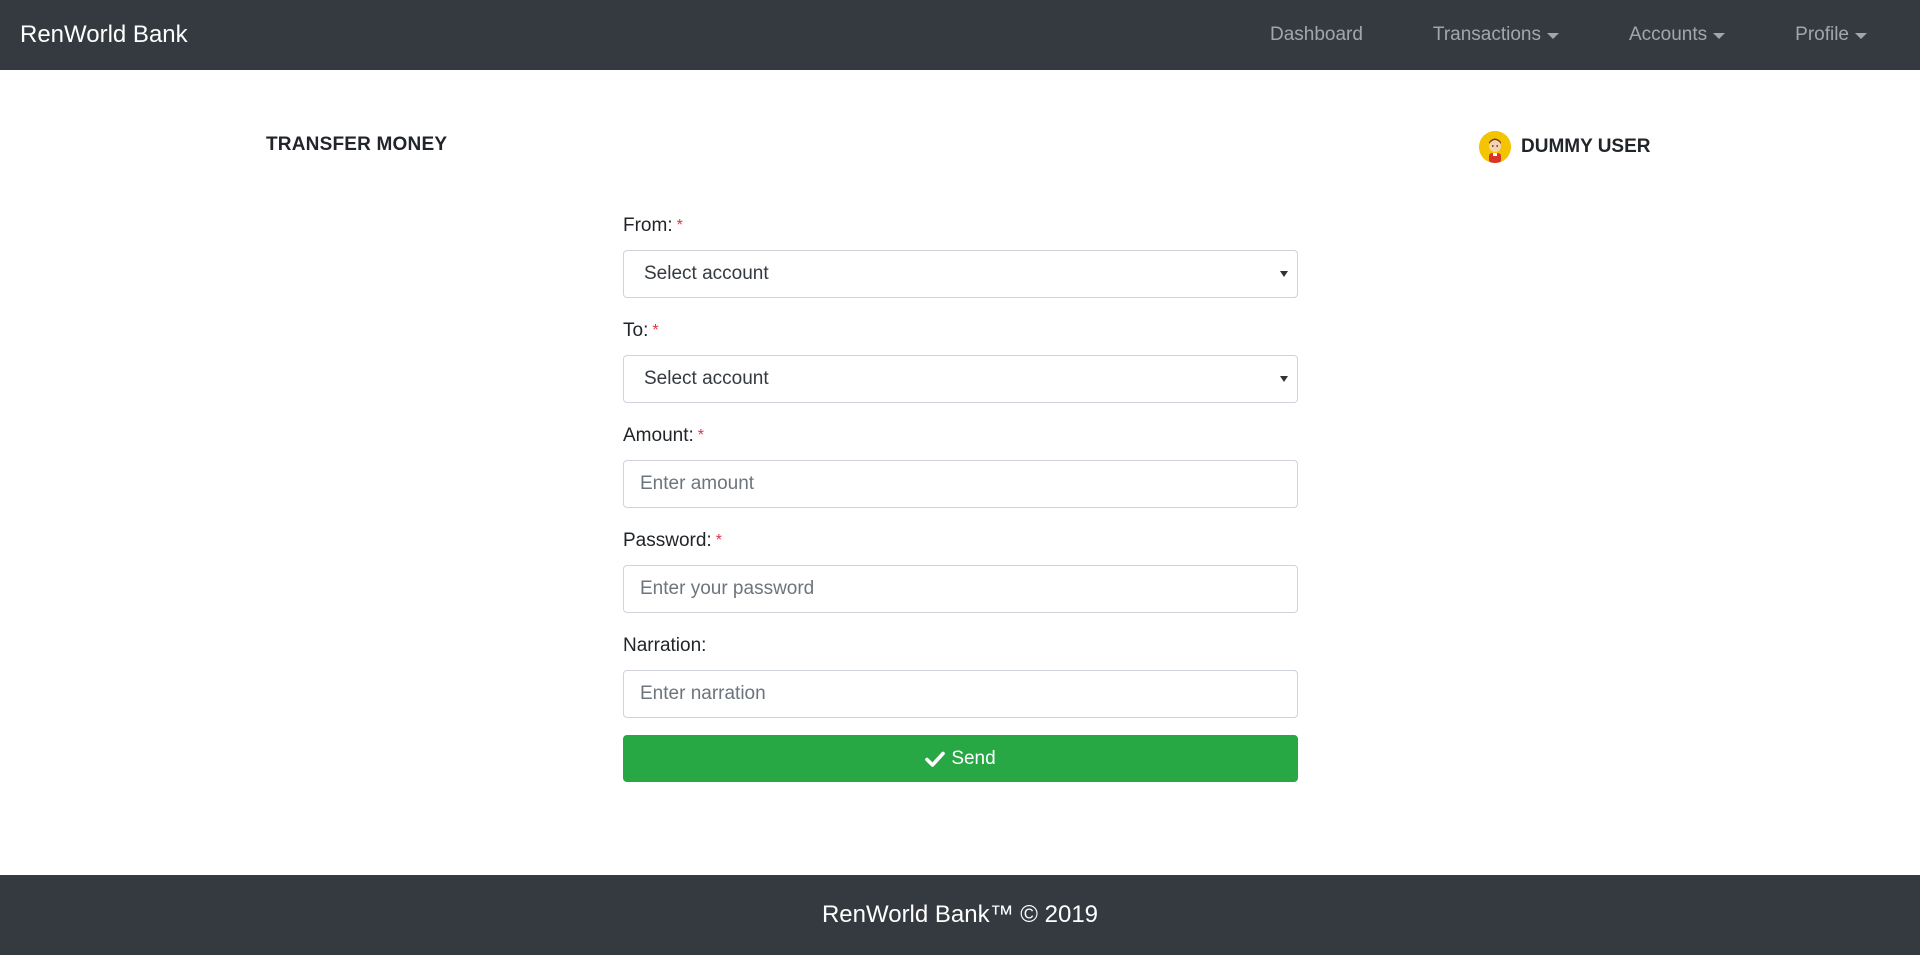  Describe the element at coordinates (667, 540) in the screenshot. I see `password-label-text: Password:` at that location.